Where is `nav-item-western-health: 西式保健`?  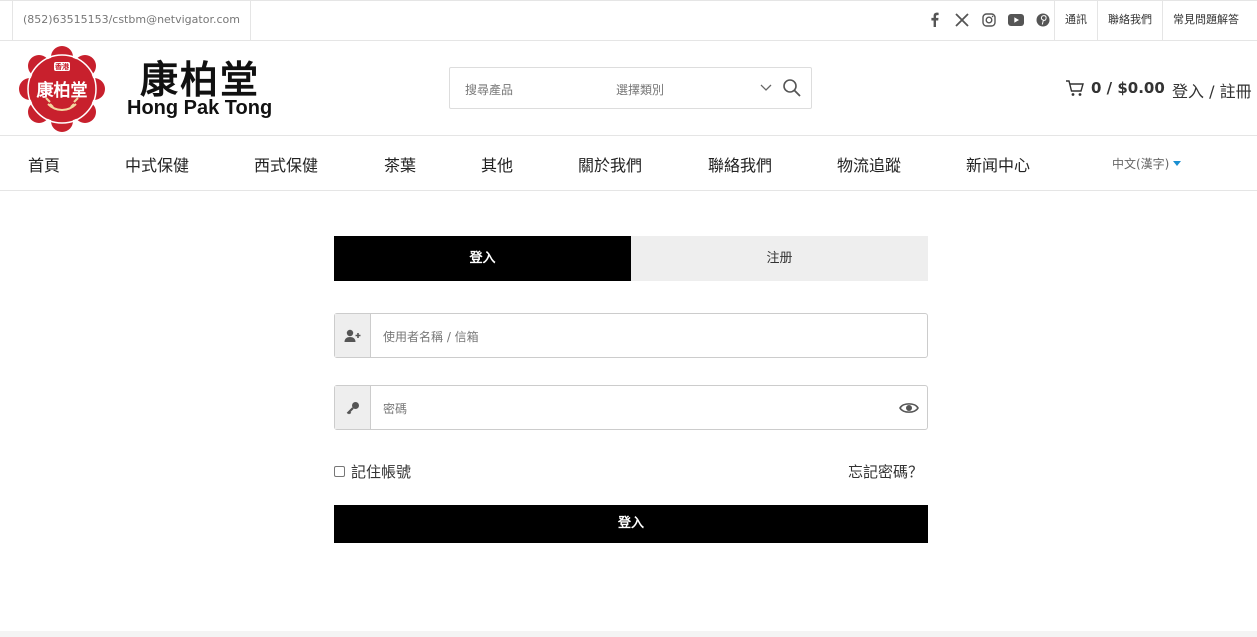
nav-item-western-health: 西式保健 is located at coordinates (286, 164).